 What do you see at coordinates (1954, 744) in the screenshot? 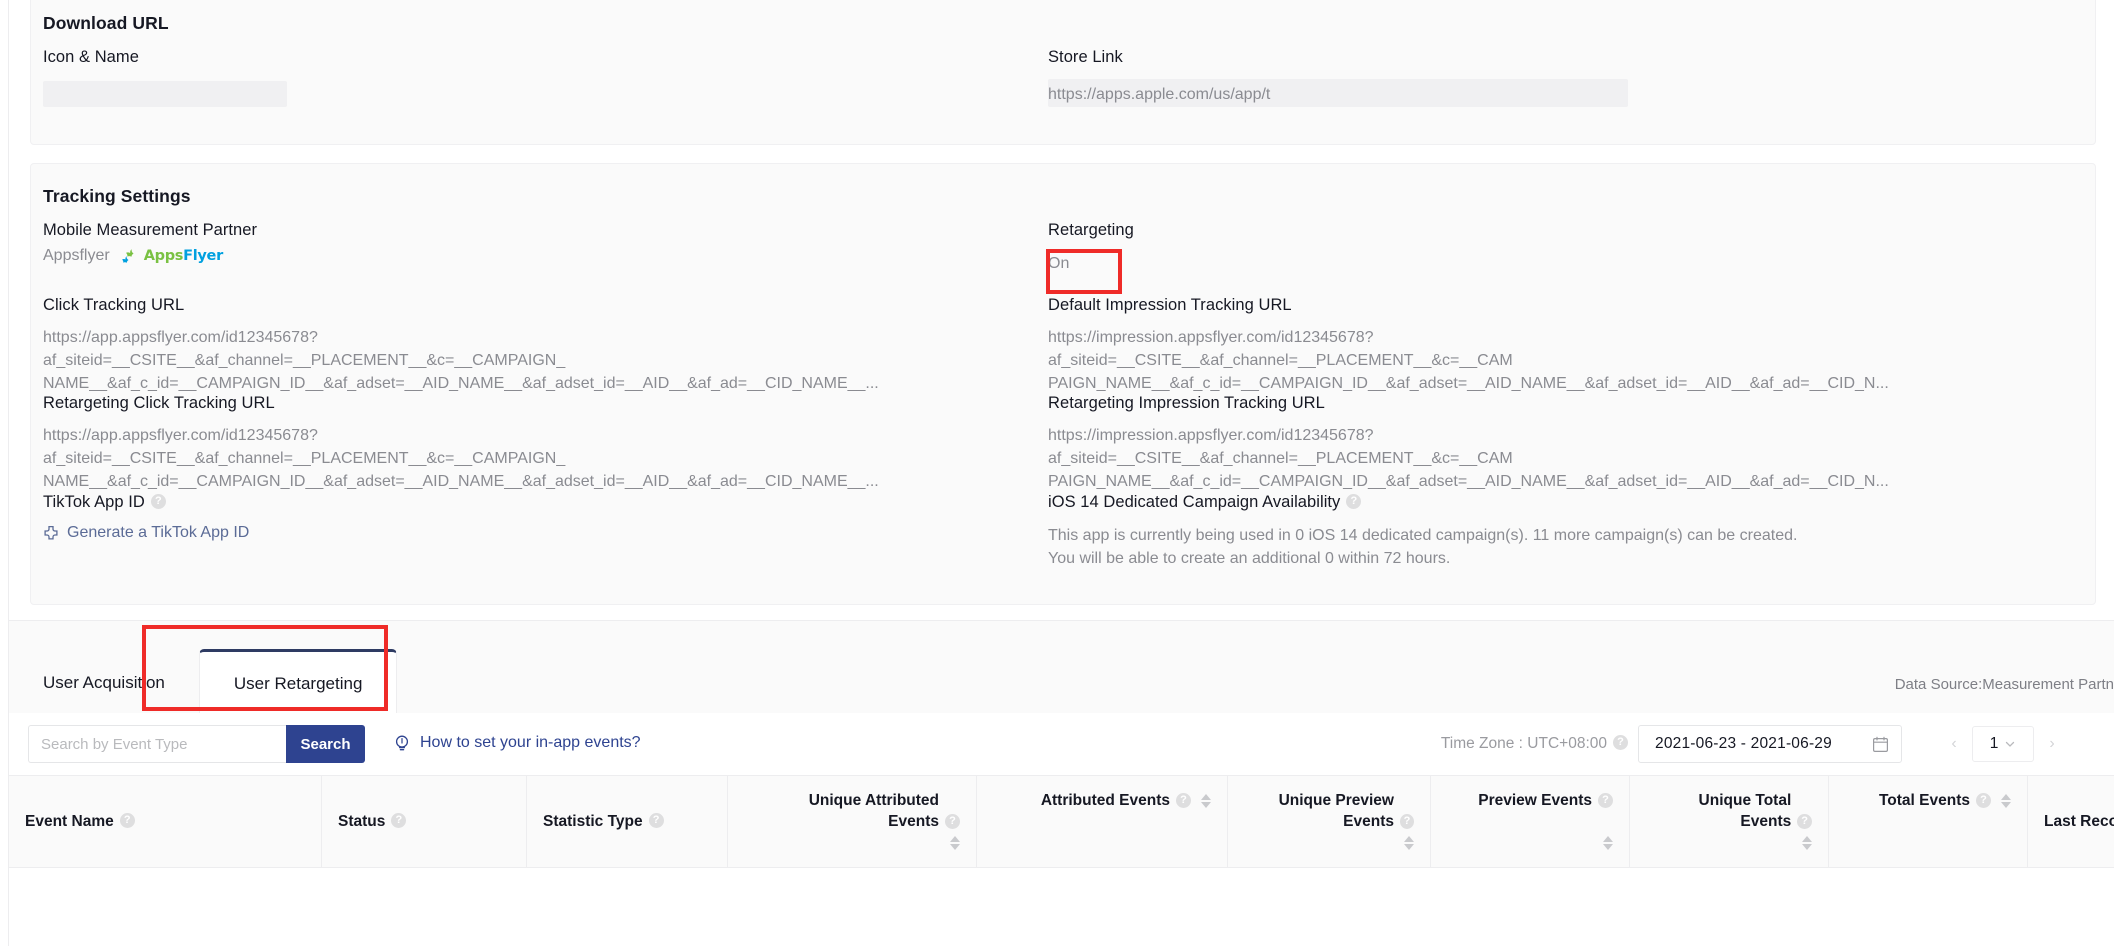
I see `pagination-prev-button: ‹` at bounding box center [1954, 744].